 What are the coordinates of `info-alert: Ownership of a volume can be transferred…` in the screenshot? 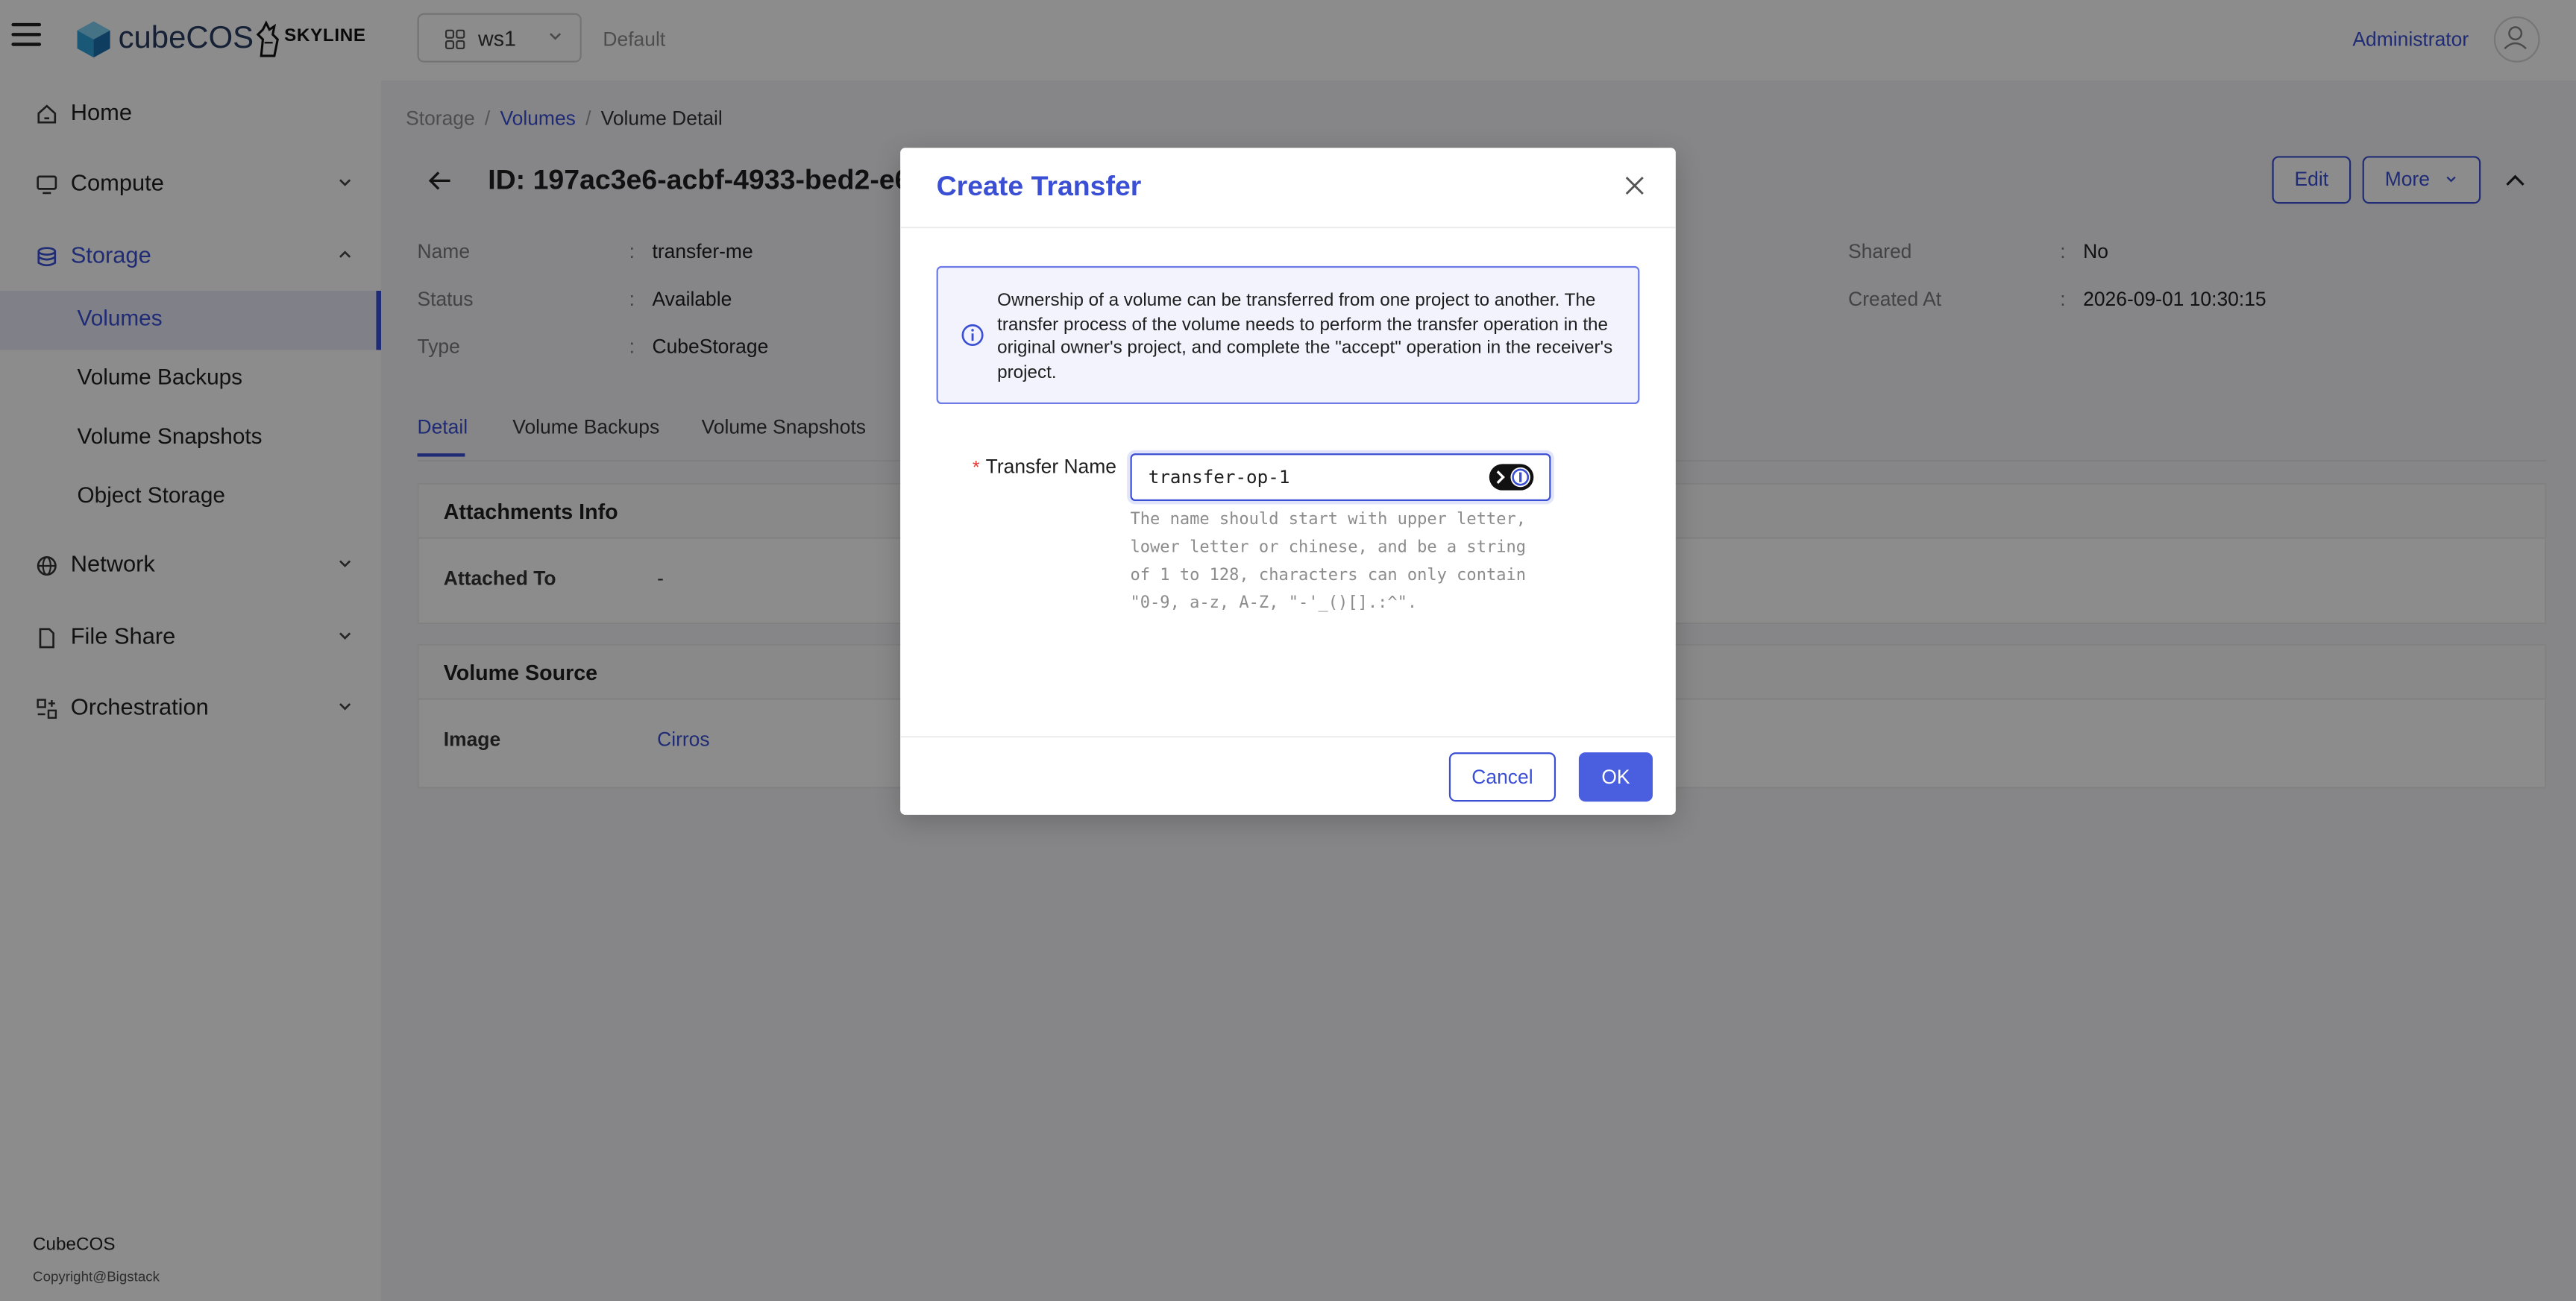 It's located at (1288, 335).